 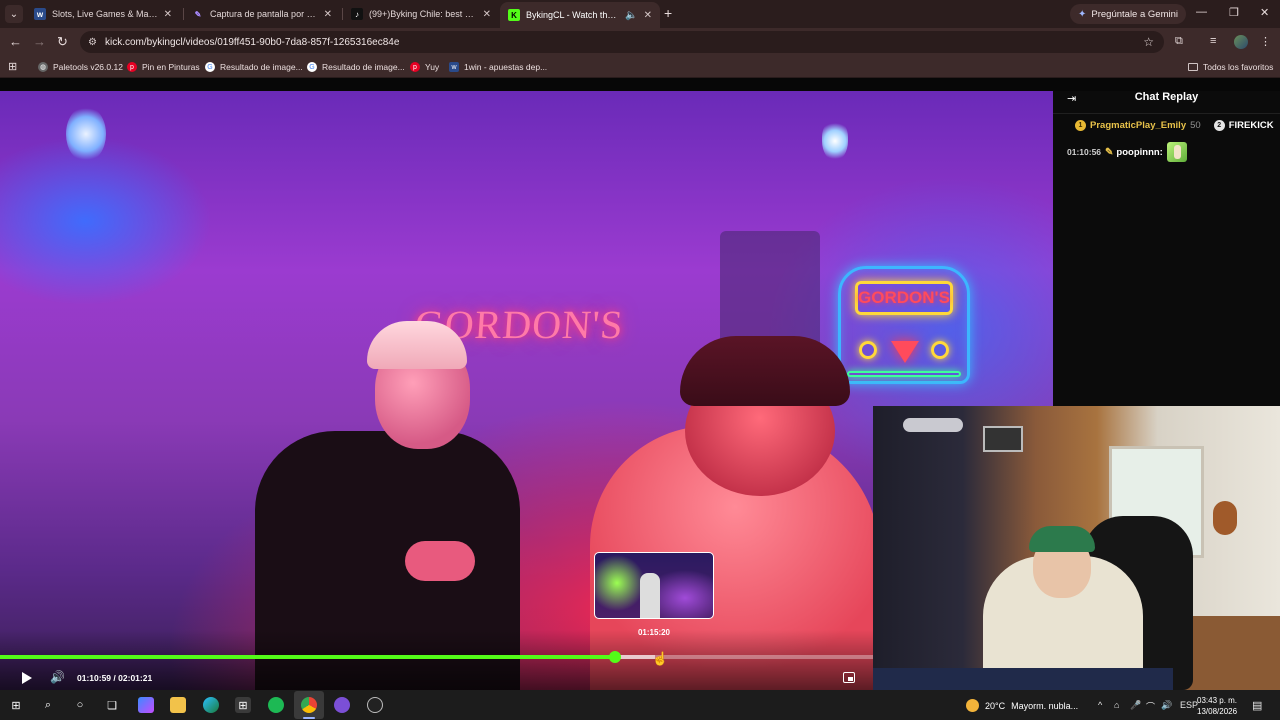 I want to click on copilot-icon, so click(x=146, y=705).